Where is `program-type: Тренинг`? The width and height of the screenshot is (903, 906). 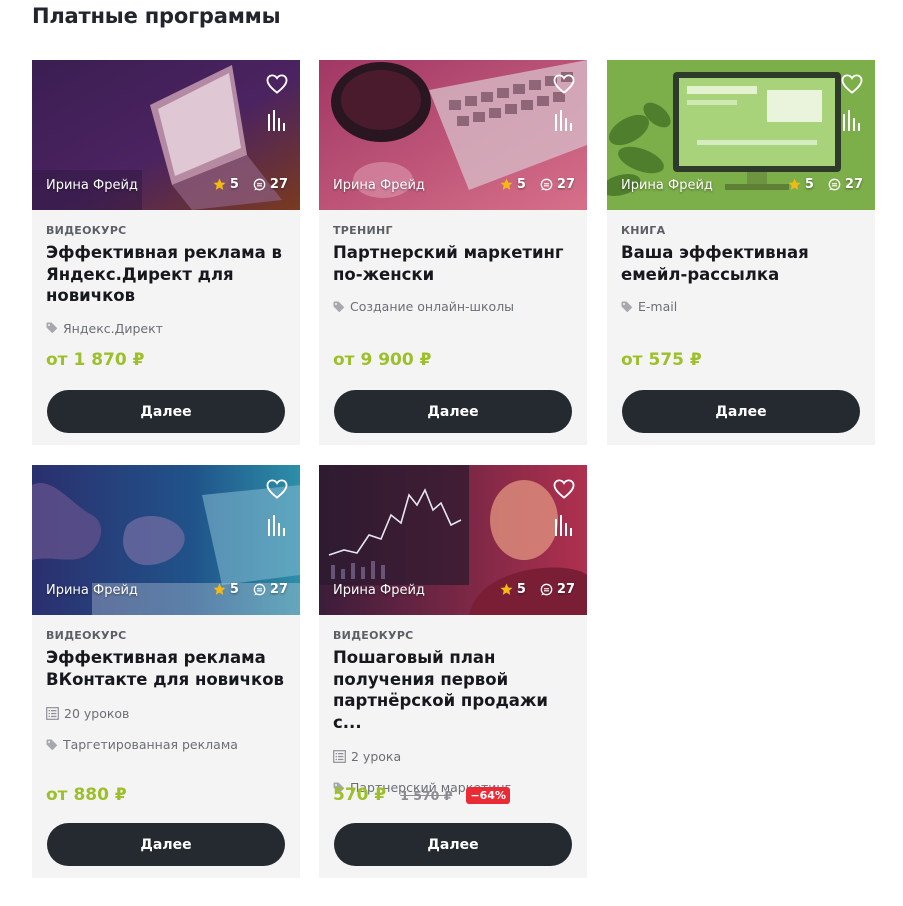
program-type: Тренинг is located at coordinates (363, 230).